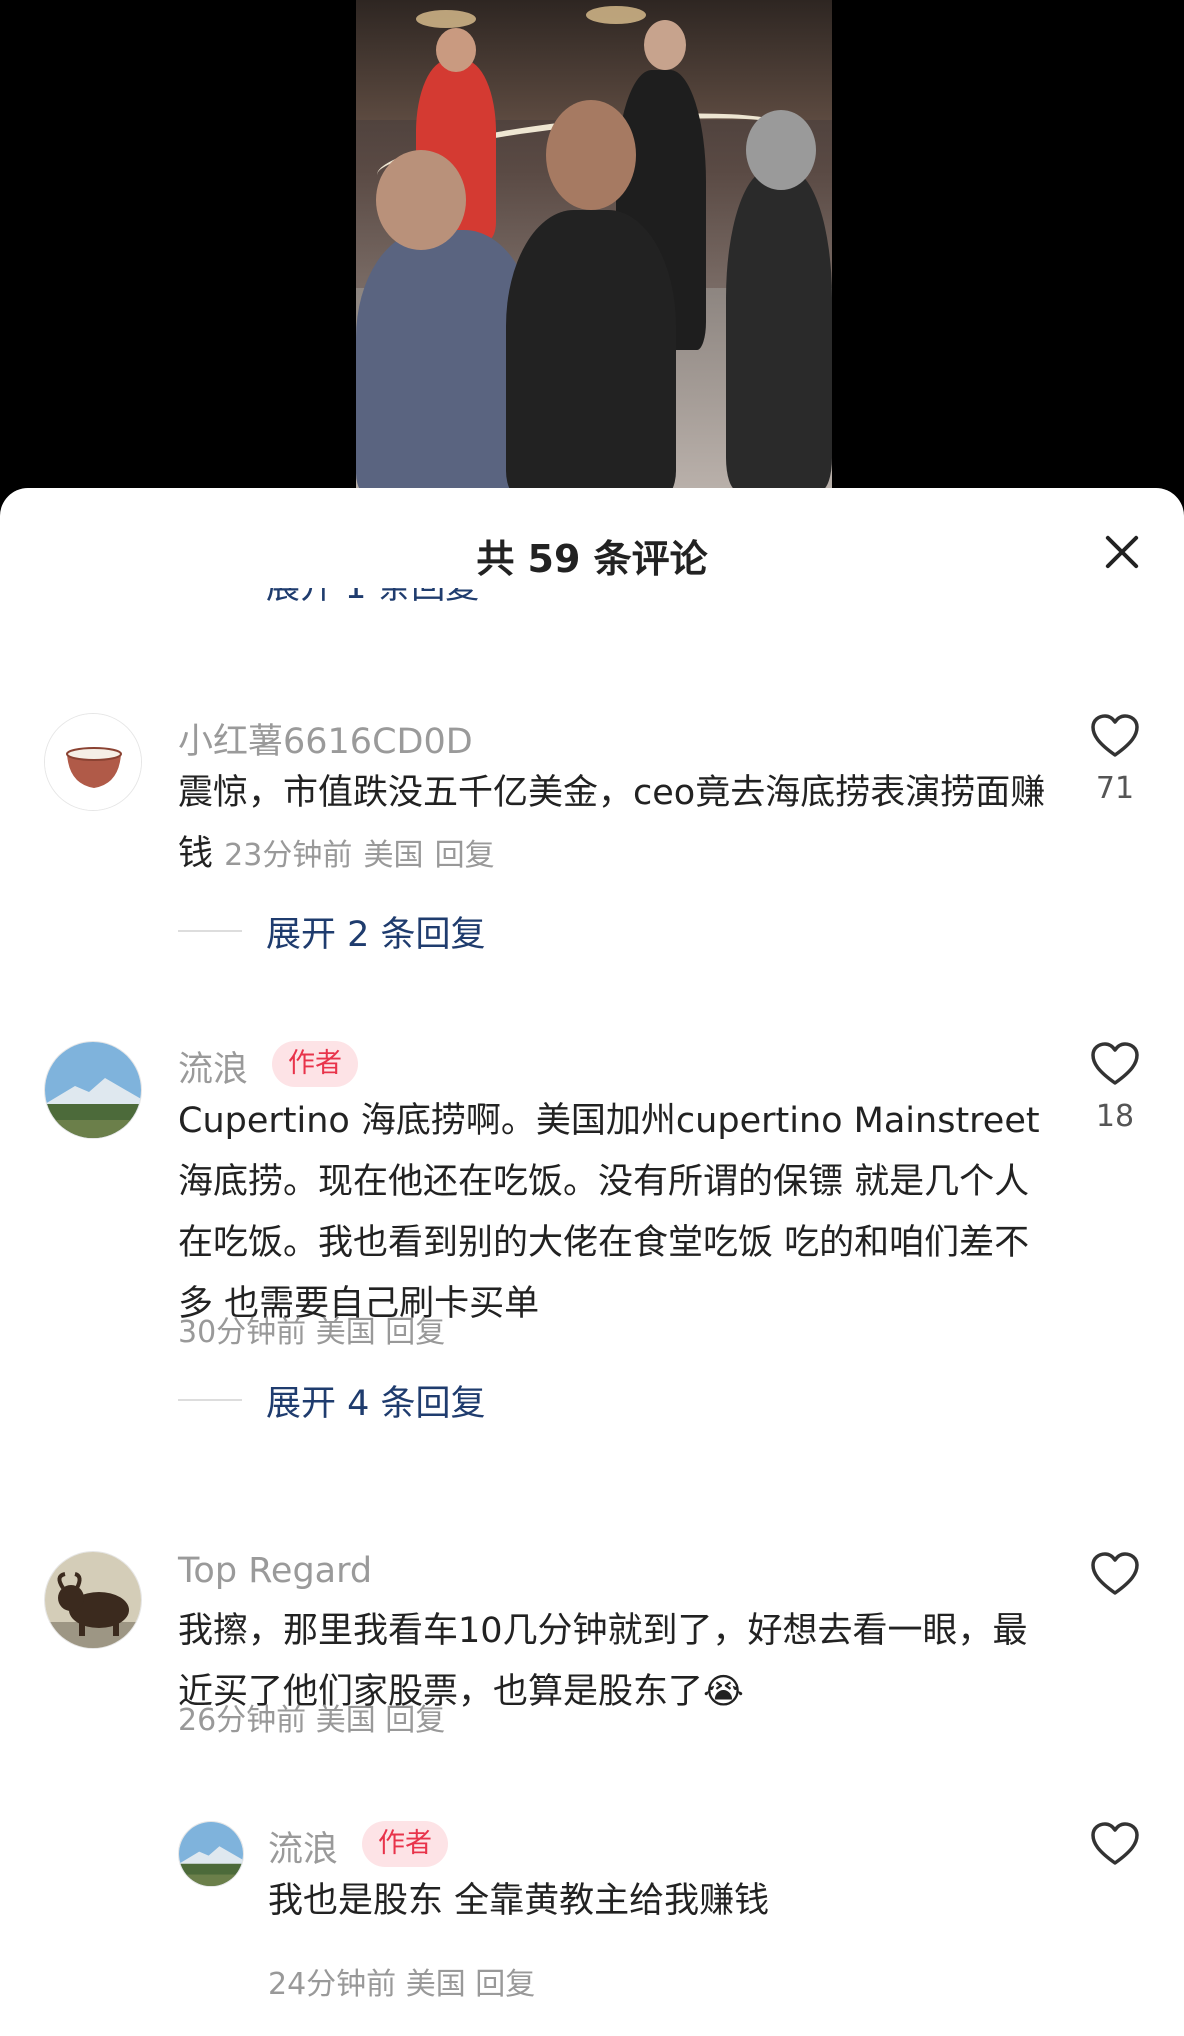 The height and width of the screenshot is (2036, 1184). Describe the element at coordinates (311, 1329) in the screenshot. I see `comment-meta: 30分钟前 美国 回复` at that location.